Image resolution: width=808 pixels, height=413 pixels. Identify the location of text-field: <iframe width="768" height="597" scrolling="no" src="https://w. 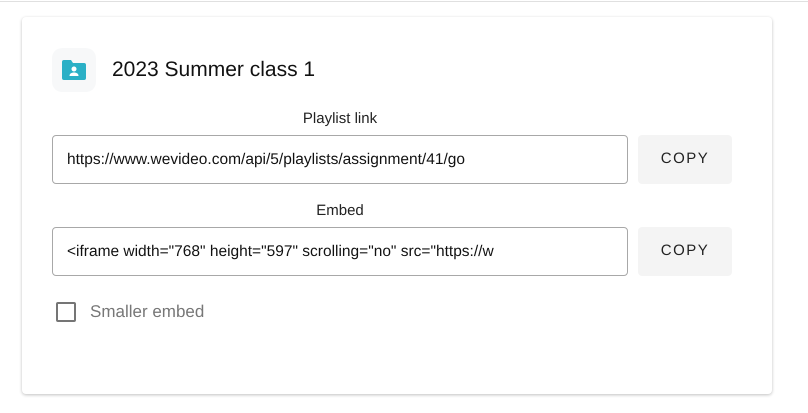
(340, 251).